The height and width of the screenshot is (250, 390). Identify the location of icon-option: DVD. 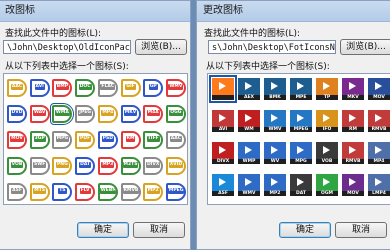
(17, 114).